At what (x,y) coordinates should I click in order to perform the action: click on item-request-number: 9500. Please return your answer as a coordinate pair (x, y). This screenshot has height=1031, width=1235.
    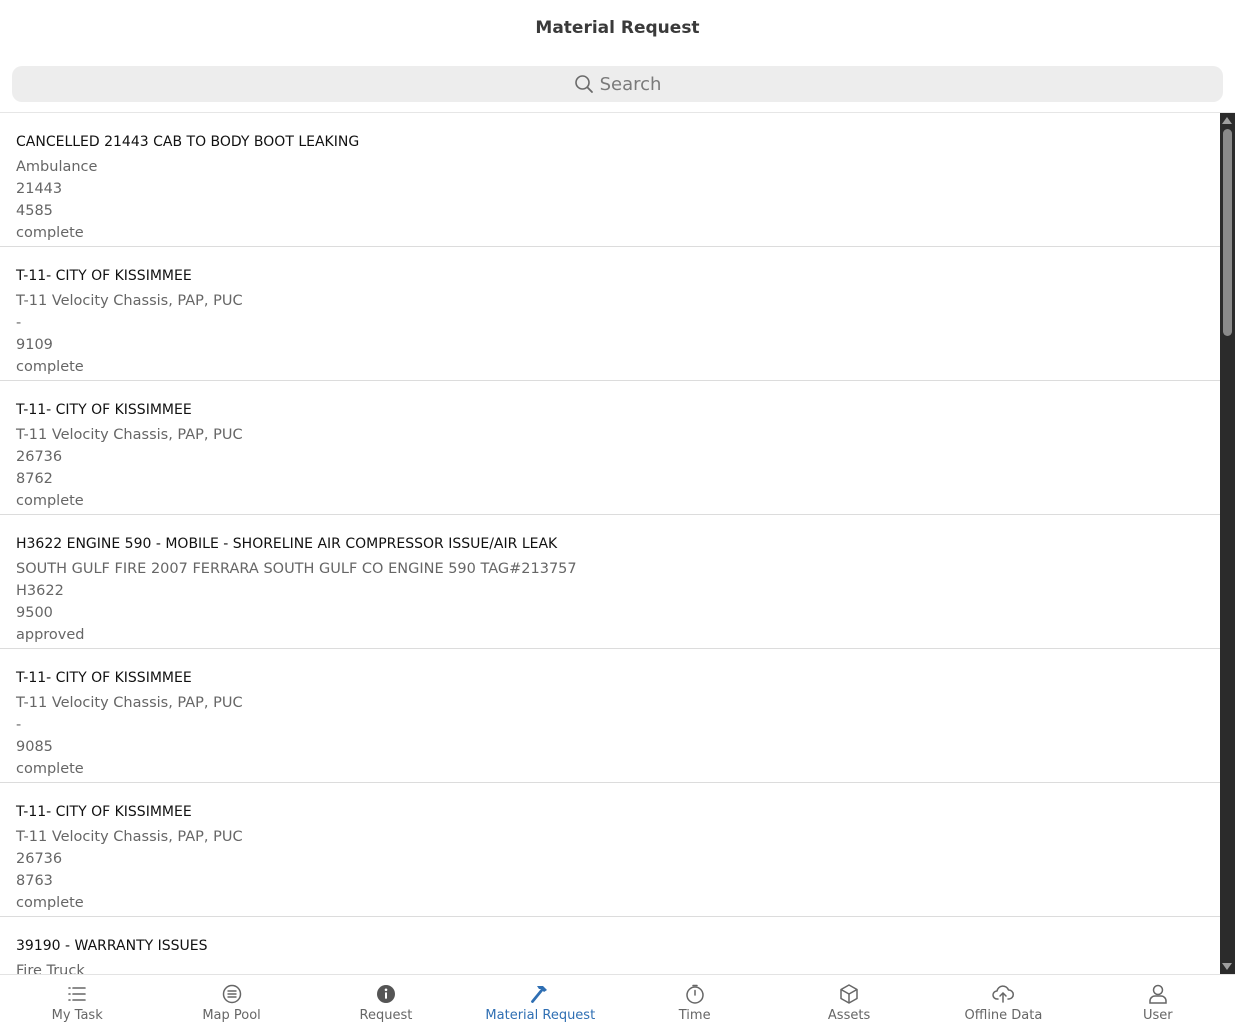
    Looking at the image, I should click on (34, 613).